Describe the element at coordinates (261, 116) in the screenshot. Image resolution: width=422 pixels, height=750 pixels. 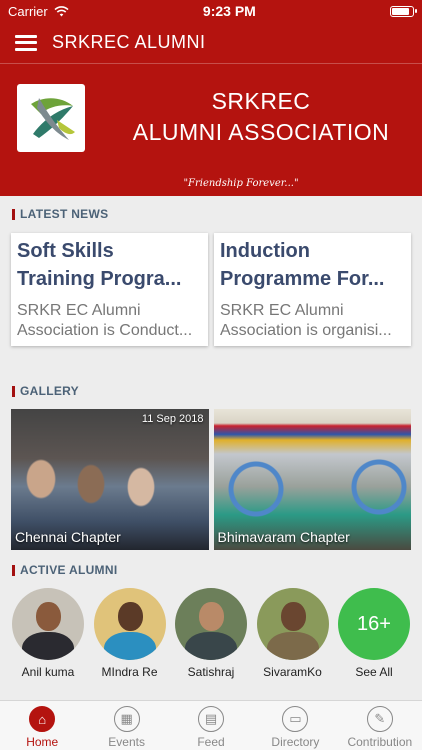
I see `association-name: SRKREC ALUMNI ASSOCIATION` at that location.